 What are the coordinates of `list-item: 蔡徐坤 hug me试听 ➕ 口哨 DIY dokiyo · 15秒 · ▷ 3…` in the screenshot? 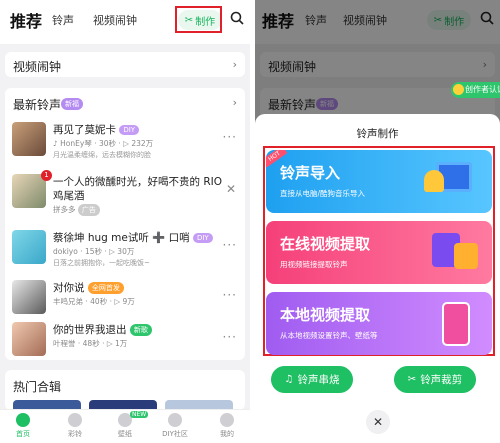 It's located at (125, 250).